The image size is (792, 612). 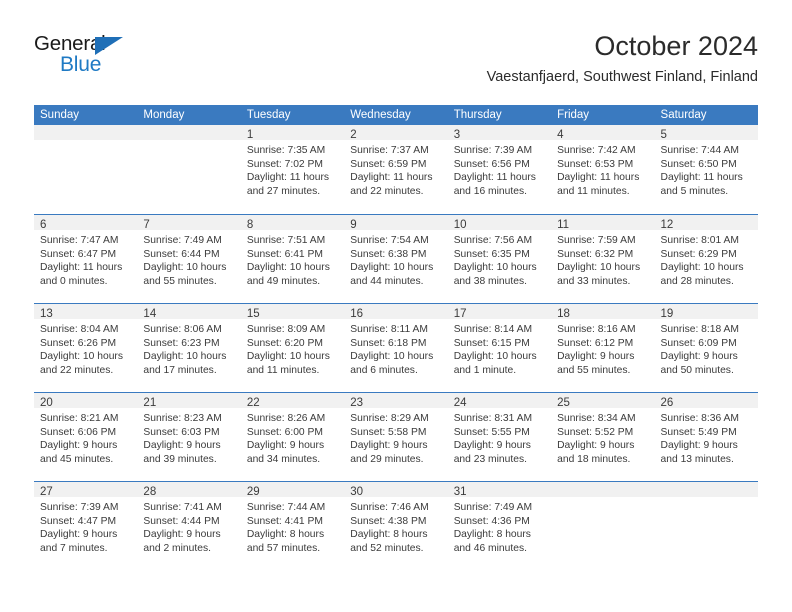 I want to click on day-number-band: 22, so click(x=292, y=401).